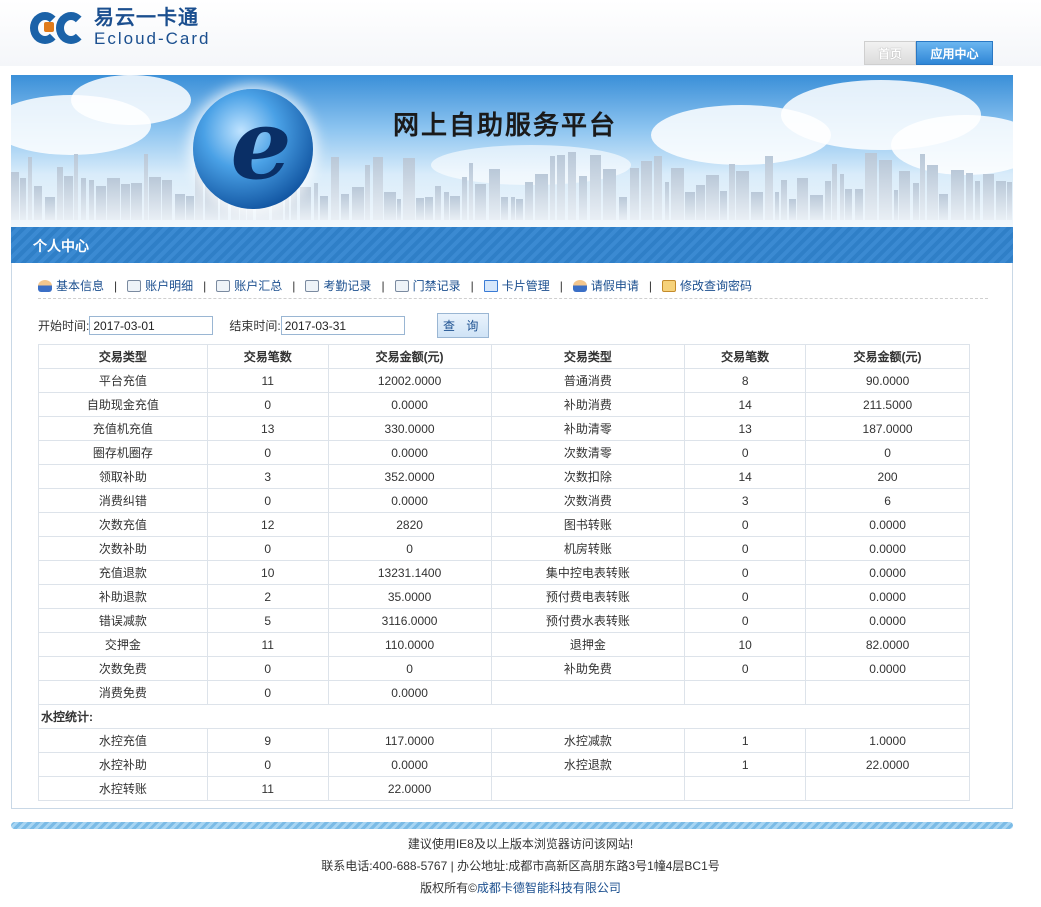 The width and height of the screenshot is (1041, 907). I want to click on table-cell: 5, so click(267, 620).